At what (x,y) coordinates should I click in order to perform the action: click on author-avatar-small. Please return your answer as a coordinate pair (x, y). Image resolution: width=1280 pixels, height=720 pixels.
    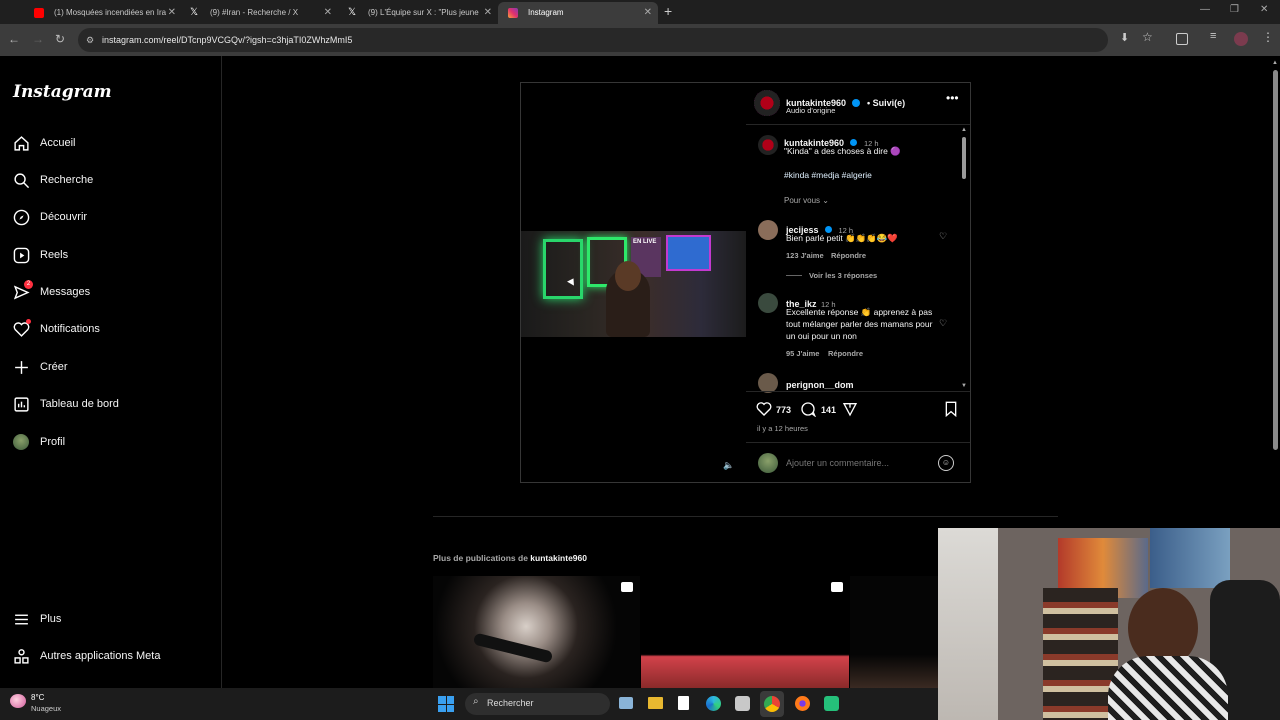
    Looking at the image, I should click on (768, 145).